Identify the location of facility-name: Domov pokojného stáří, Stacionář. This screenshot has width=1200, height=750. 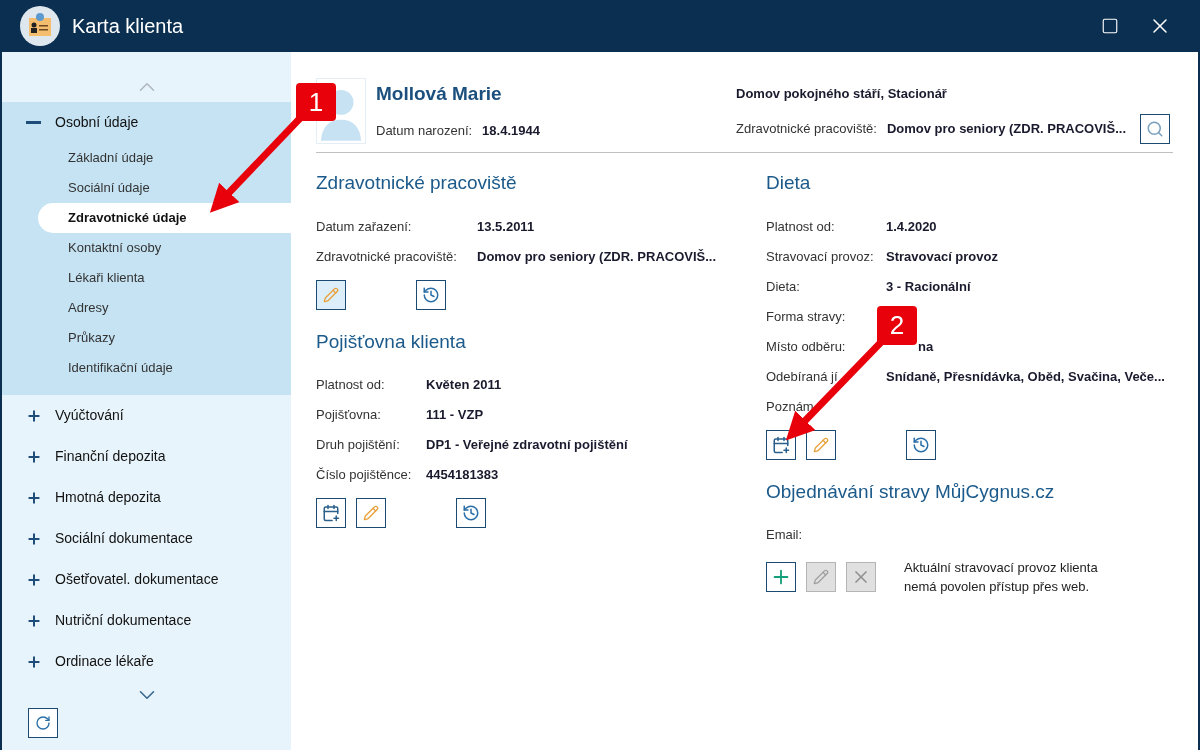
(842, 94).